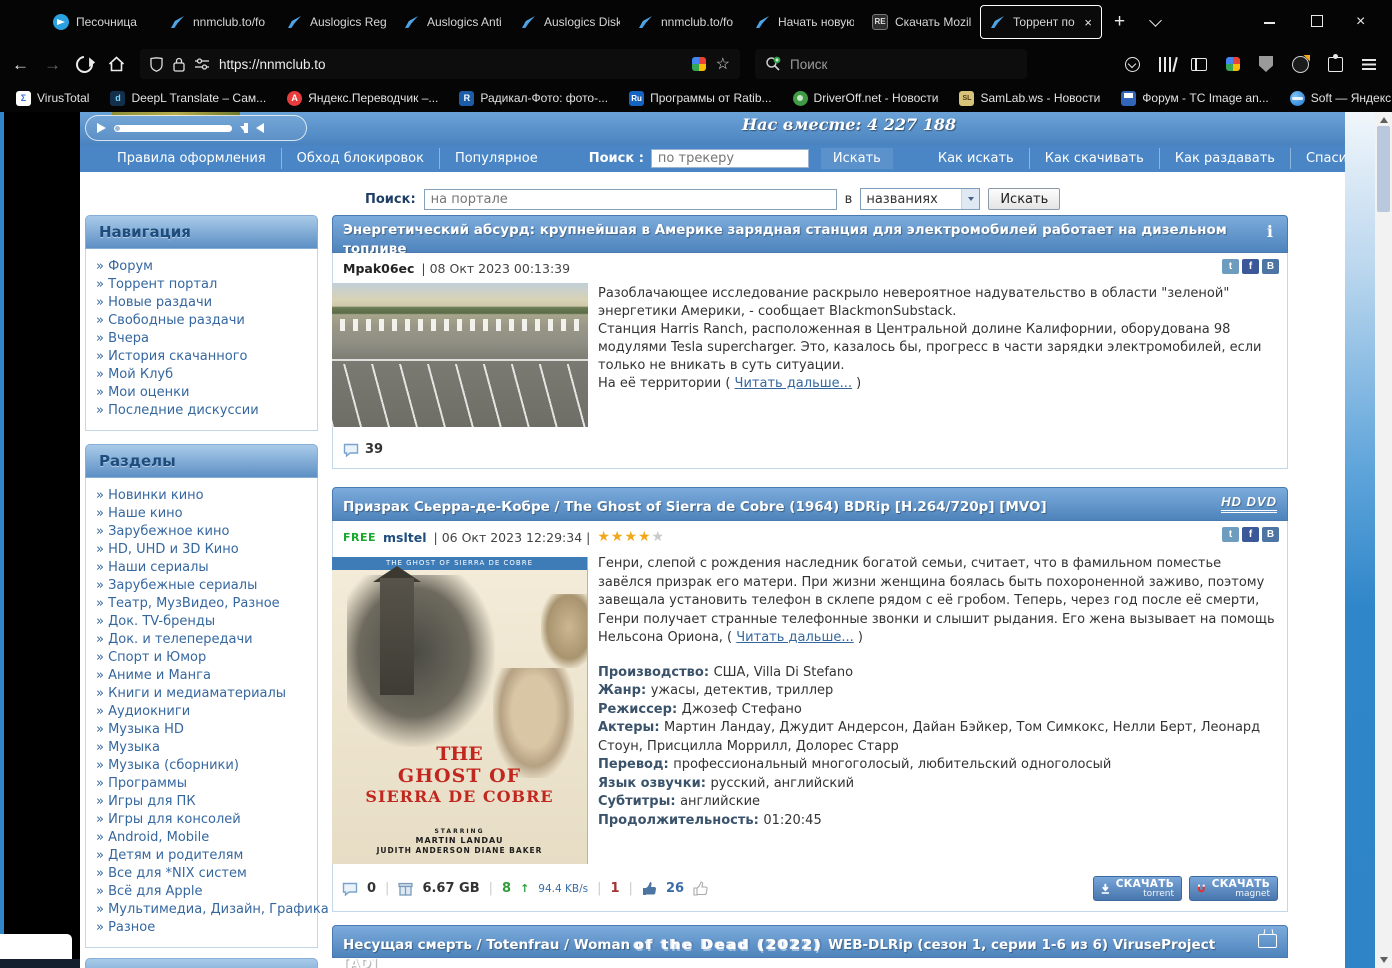  I want to click on menu-hamburger-icon, so click(1369, 64).